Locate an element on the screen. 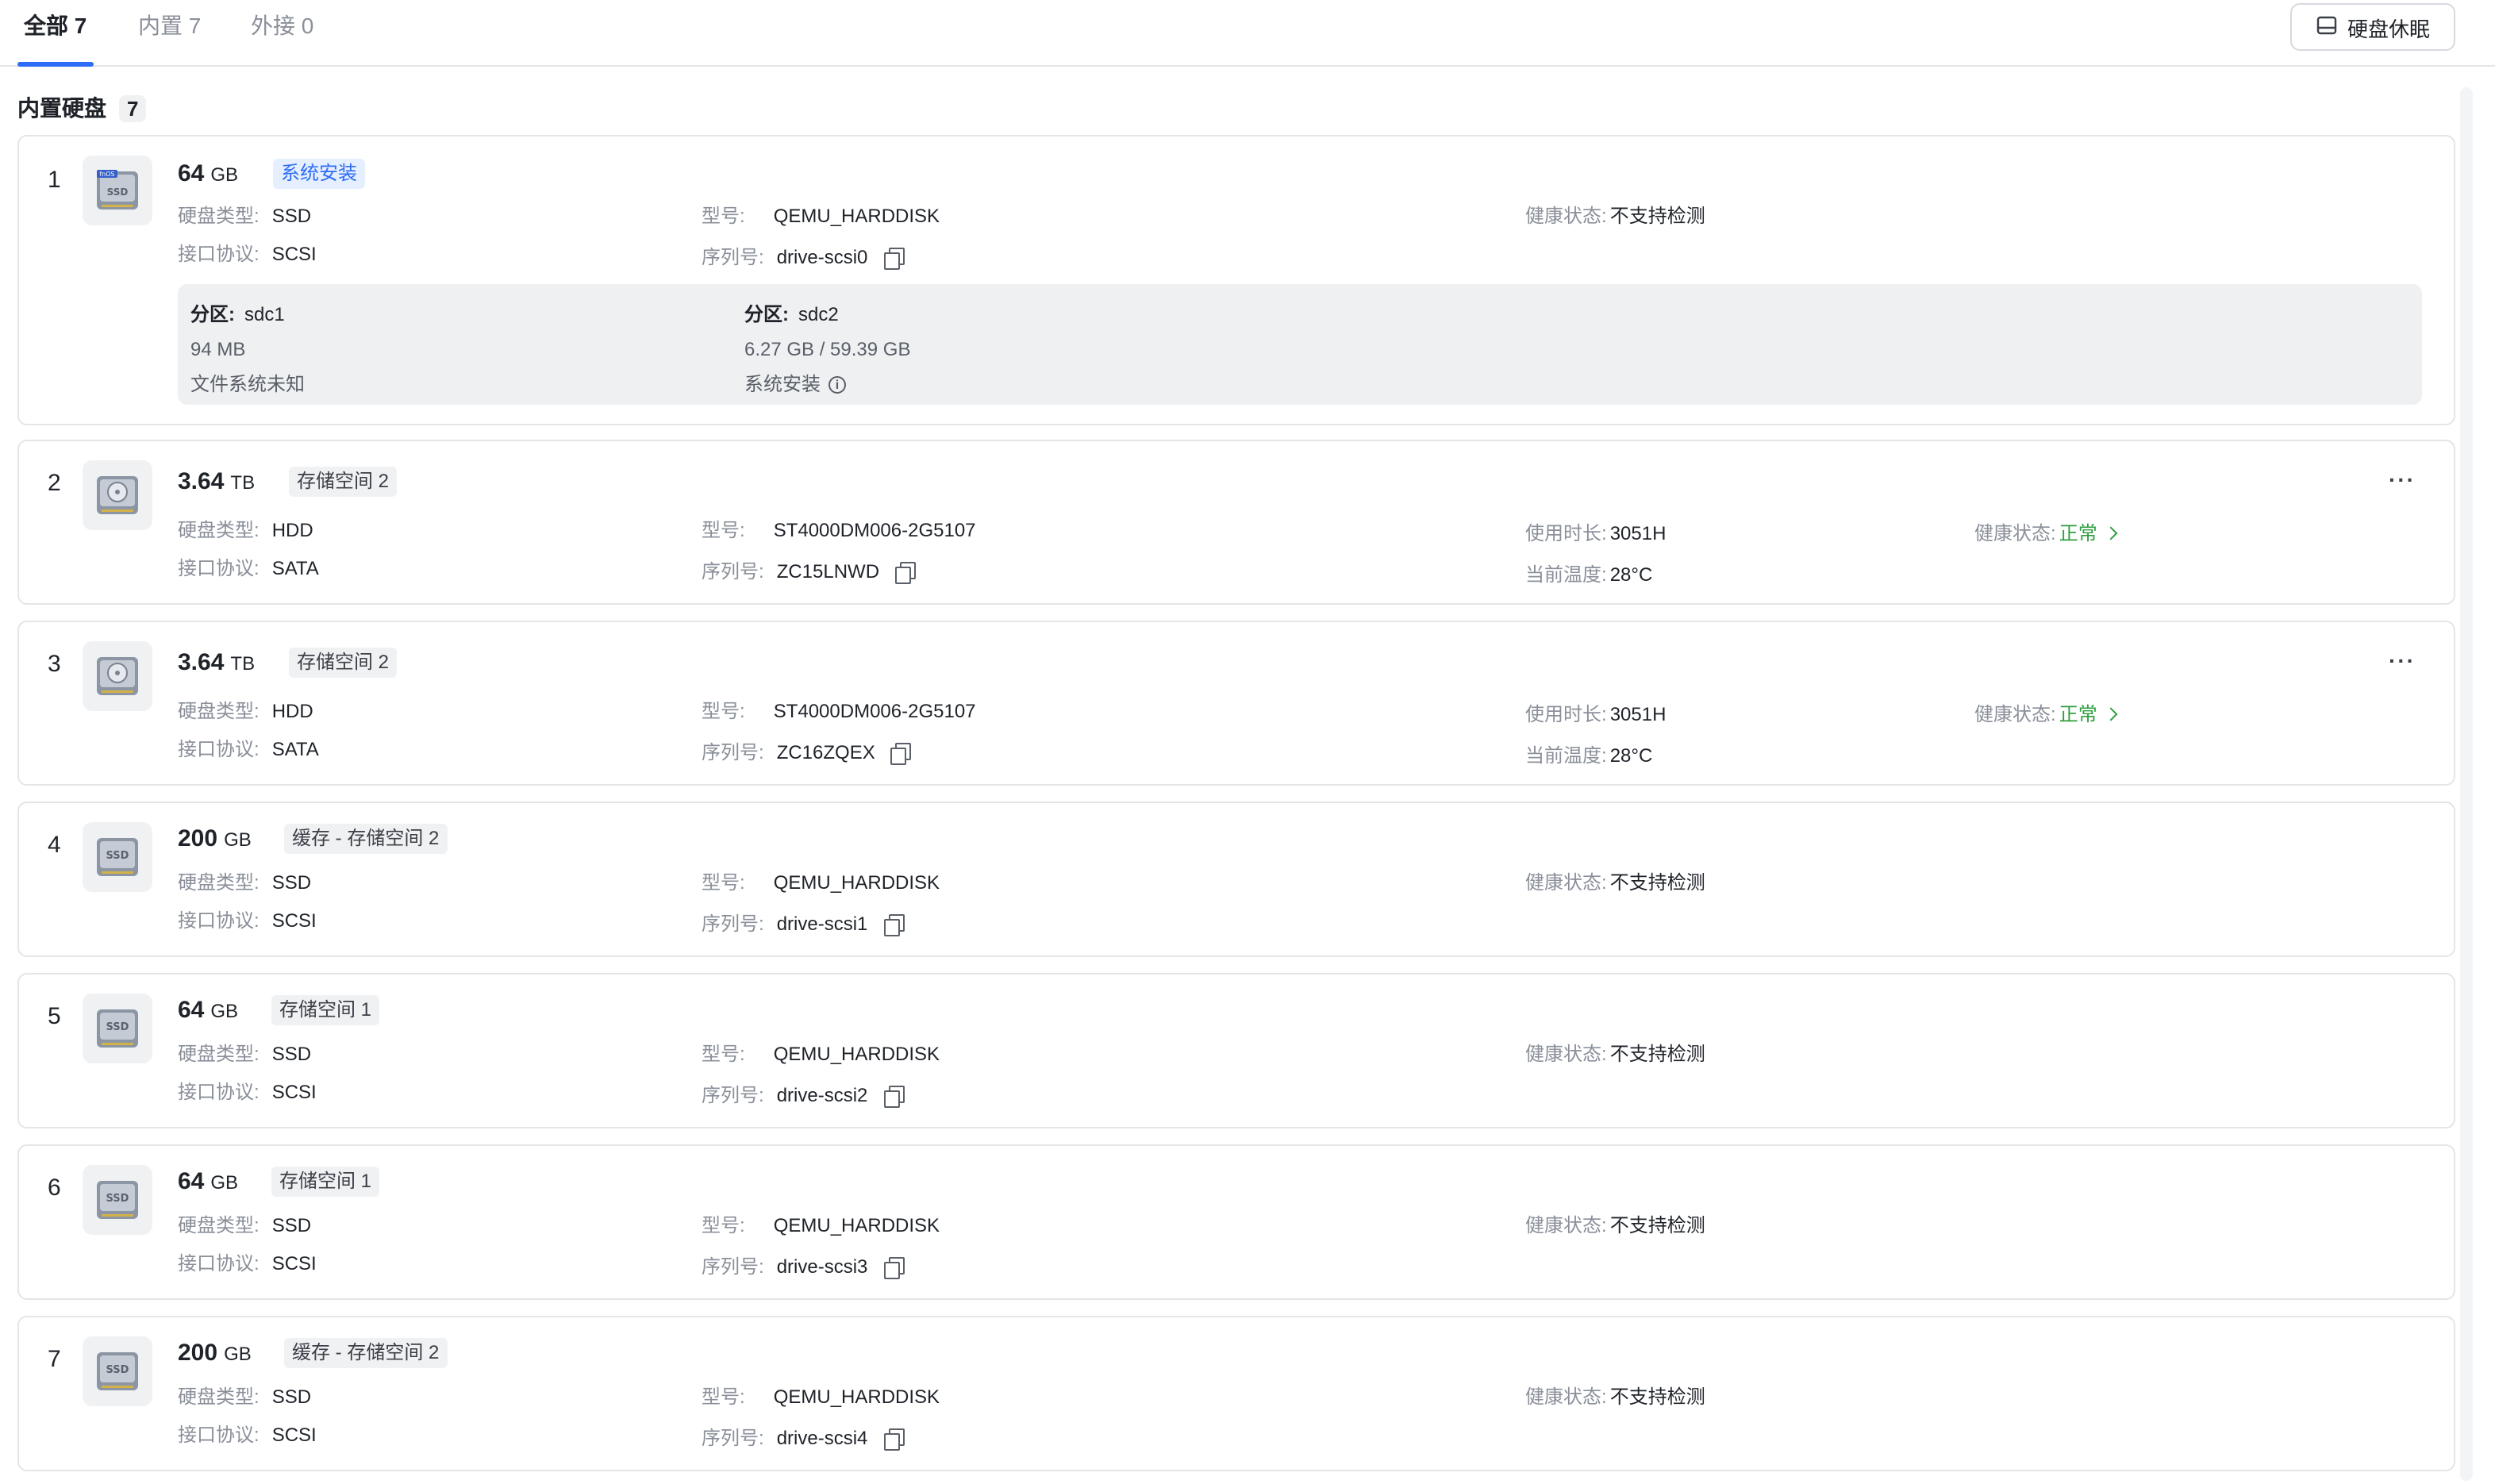  scrollbar is located at coordinates (2467, 784).